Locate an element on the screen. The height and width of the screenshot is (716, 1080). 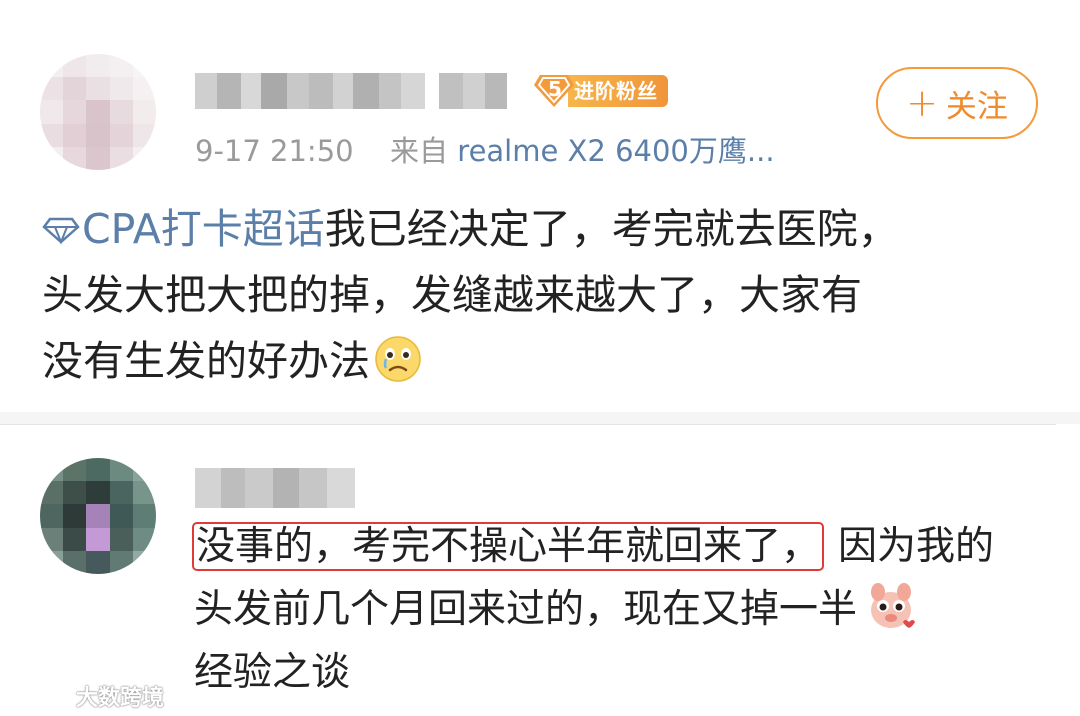
follow-button: + 关注 is located at coordinates (957, 103).